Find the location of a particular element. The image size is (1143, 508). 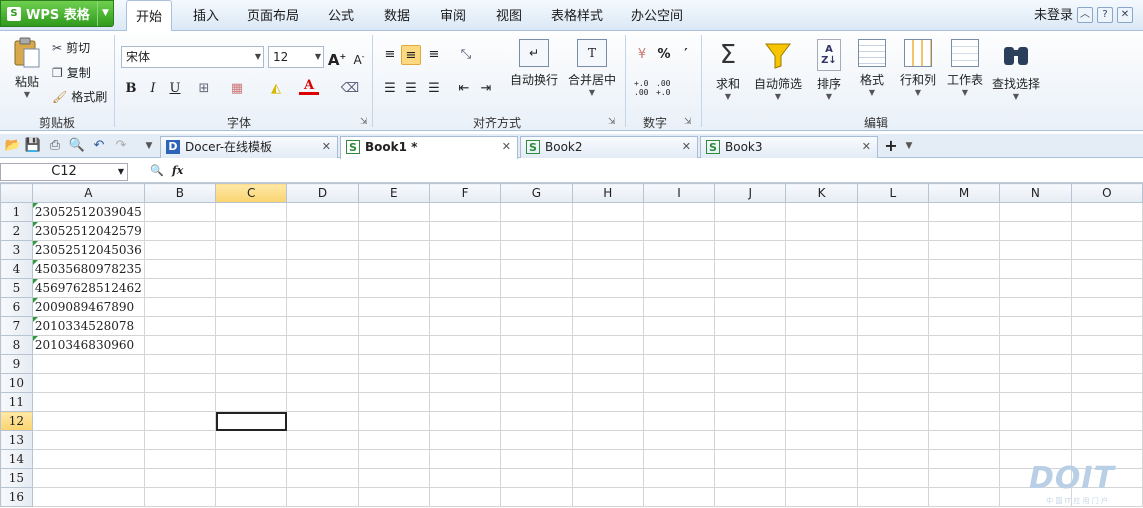

cell-k8 is located at coordinates (821, 345).